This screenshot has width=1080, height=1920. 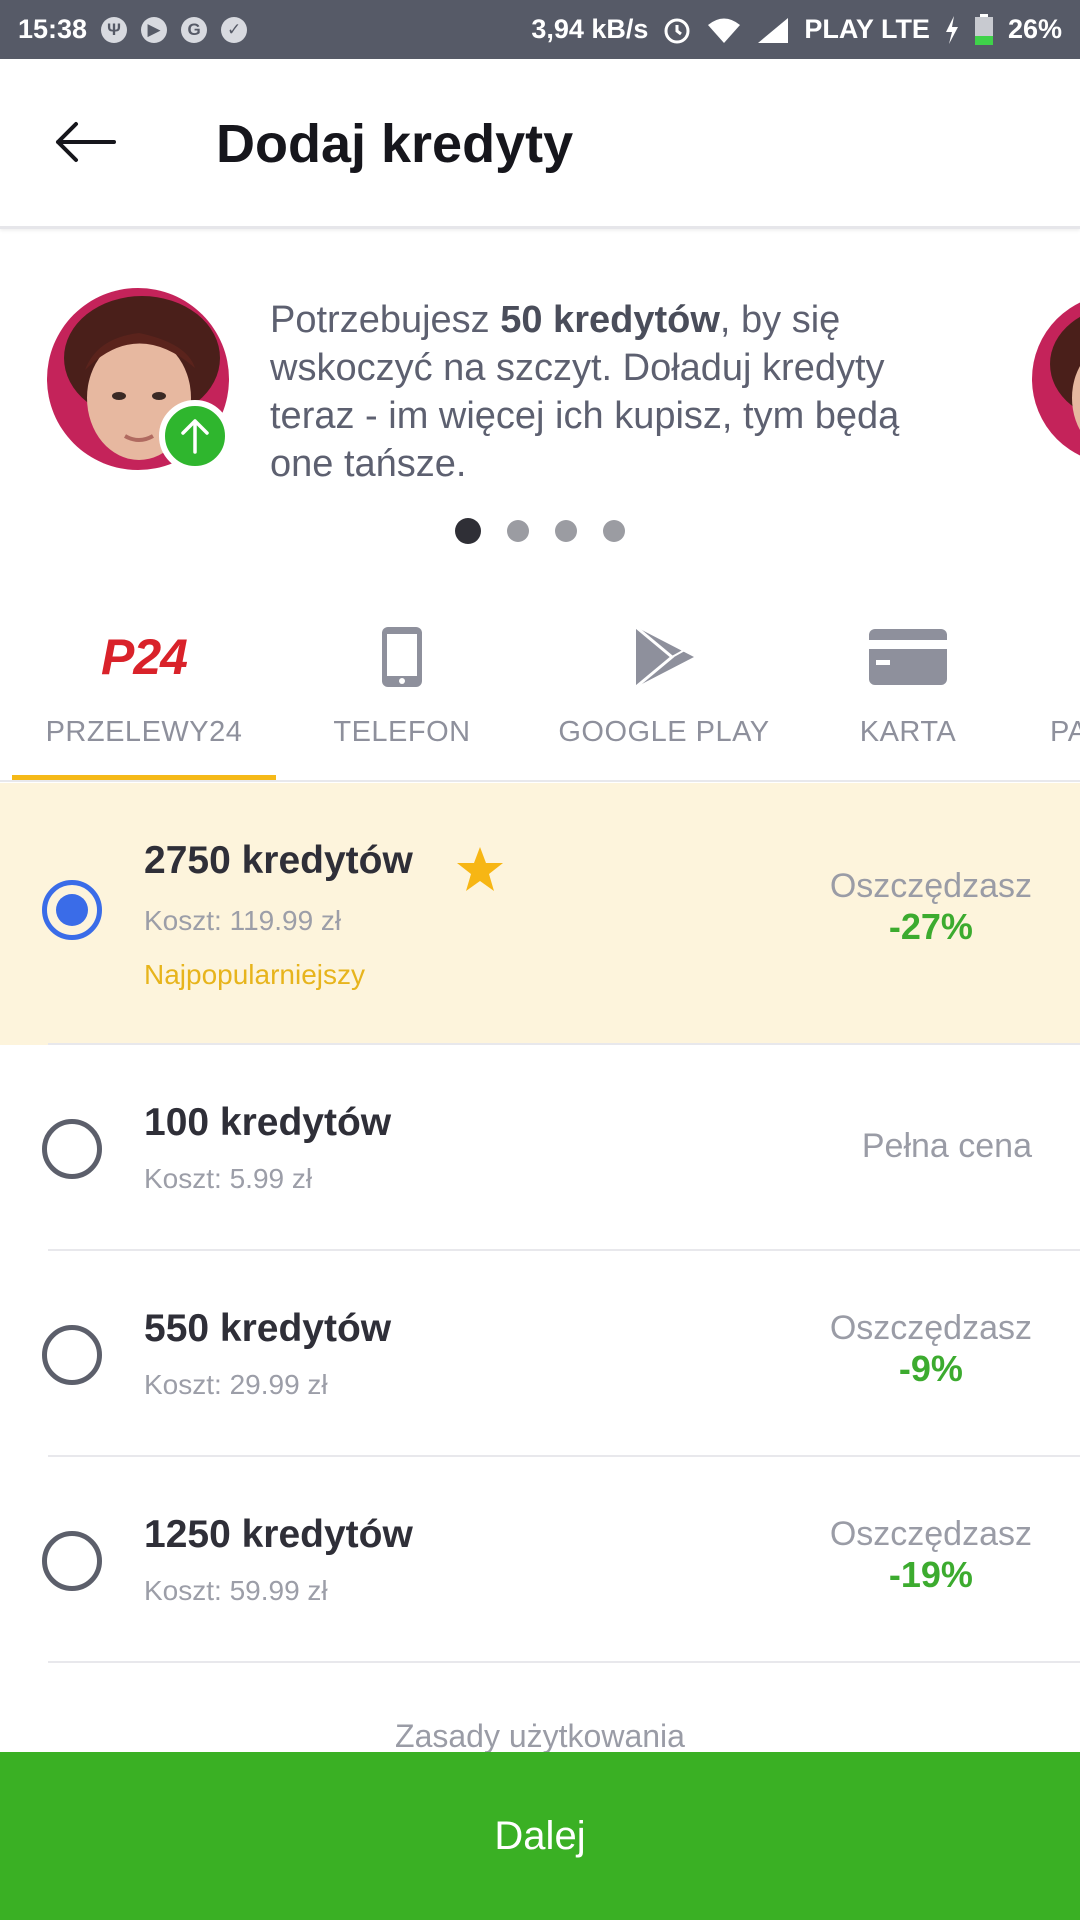 I want to click on phone-icon, so click(x=402, y=657).